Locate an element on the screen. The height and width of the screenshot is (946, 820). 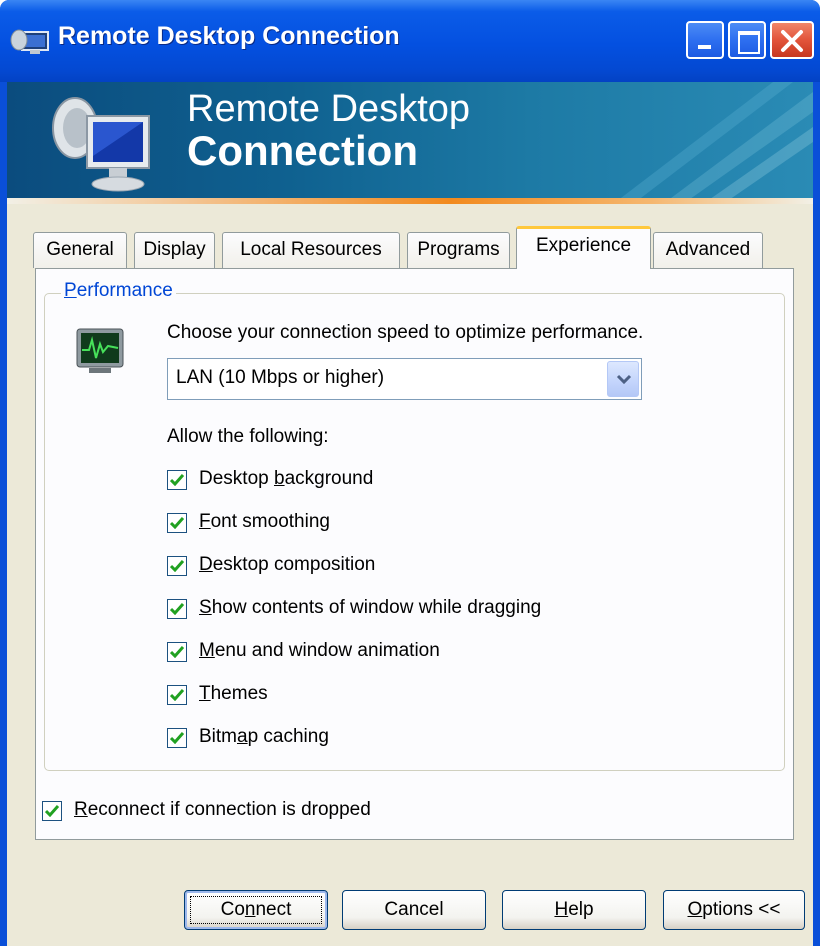
connection-speed-value: LAN (10 Mbps or higher) is located at coordinates (280, 377).